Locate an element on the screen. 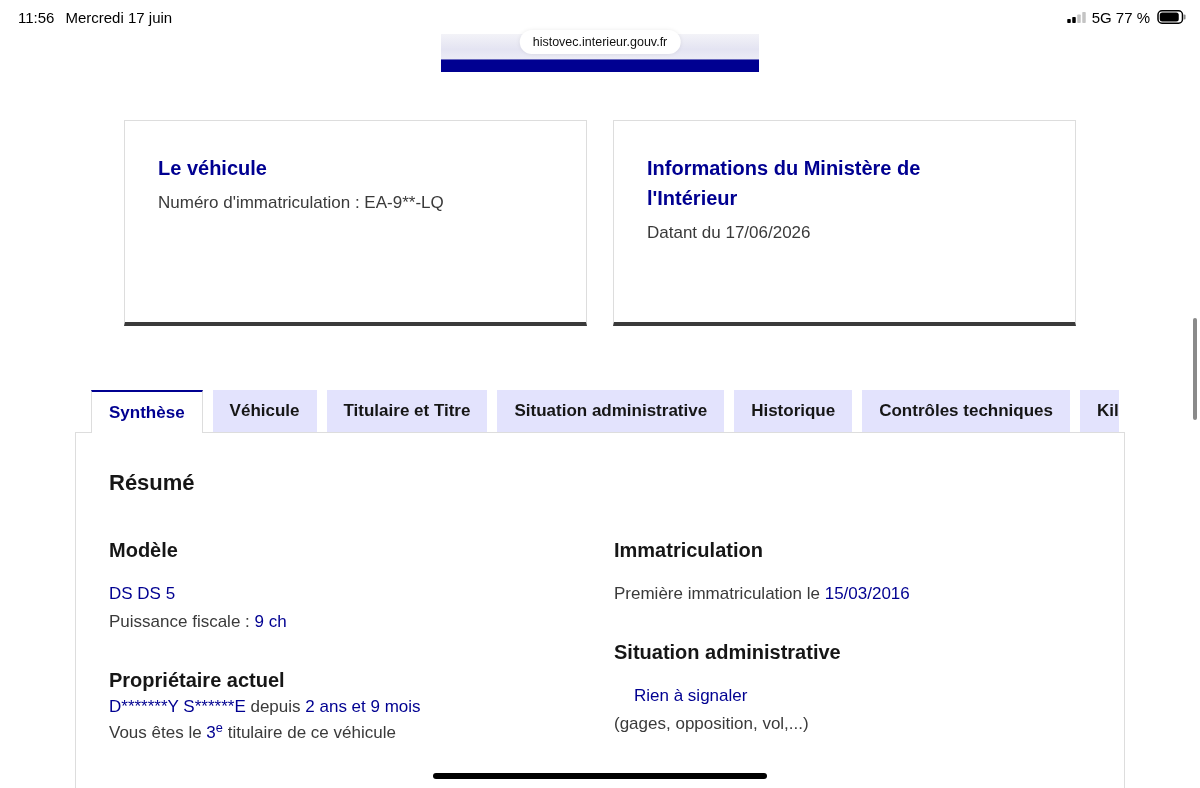 The width and height of the screenshot is (1200, 788). info-text: D*******Y S******E depuis 2 ans et 9 mois is located at coordinates (265, 707).